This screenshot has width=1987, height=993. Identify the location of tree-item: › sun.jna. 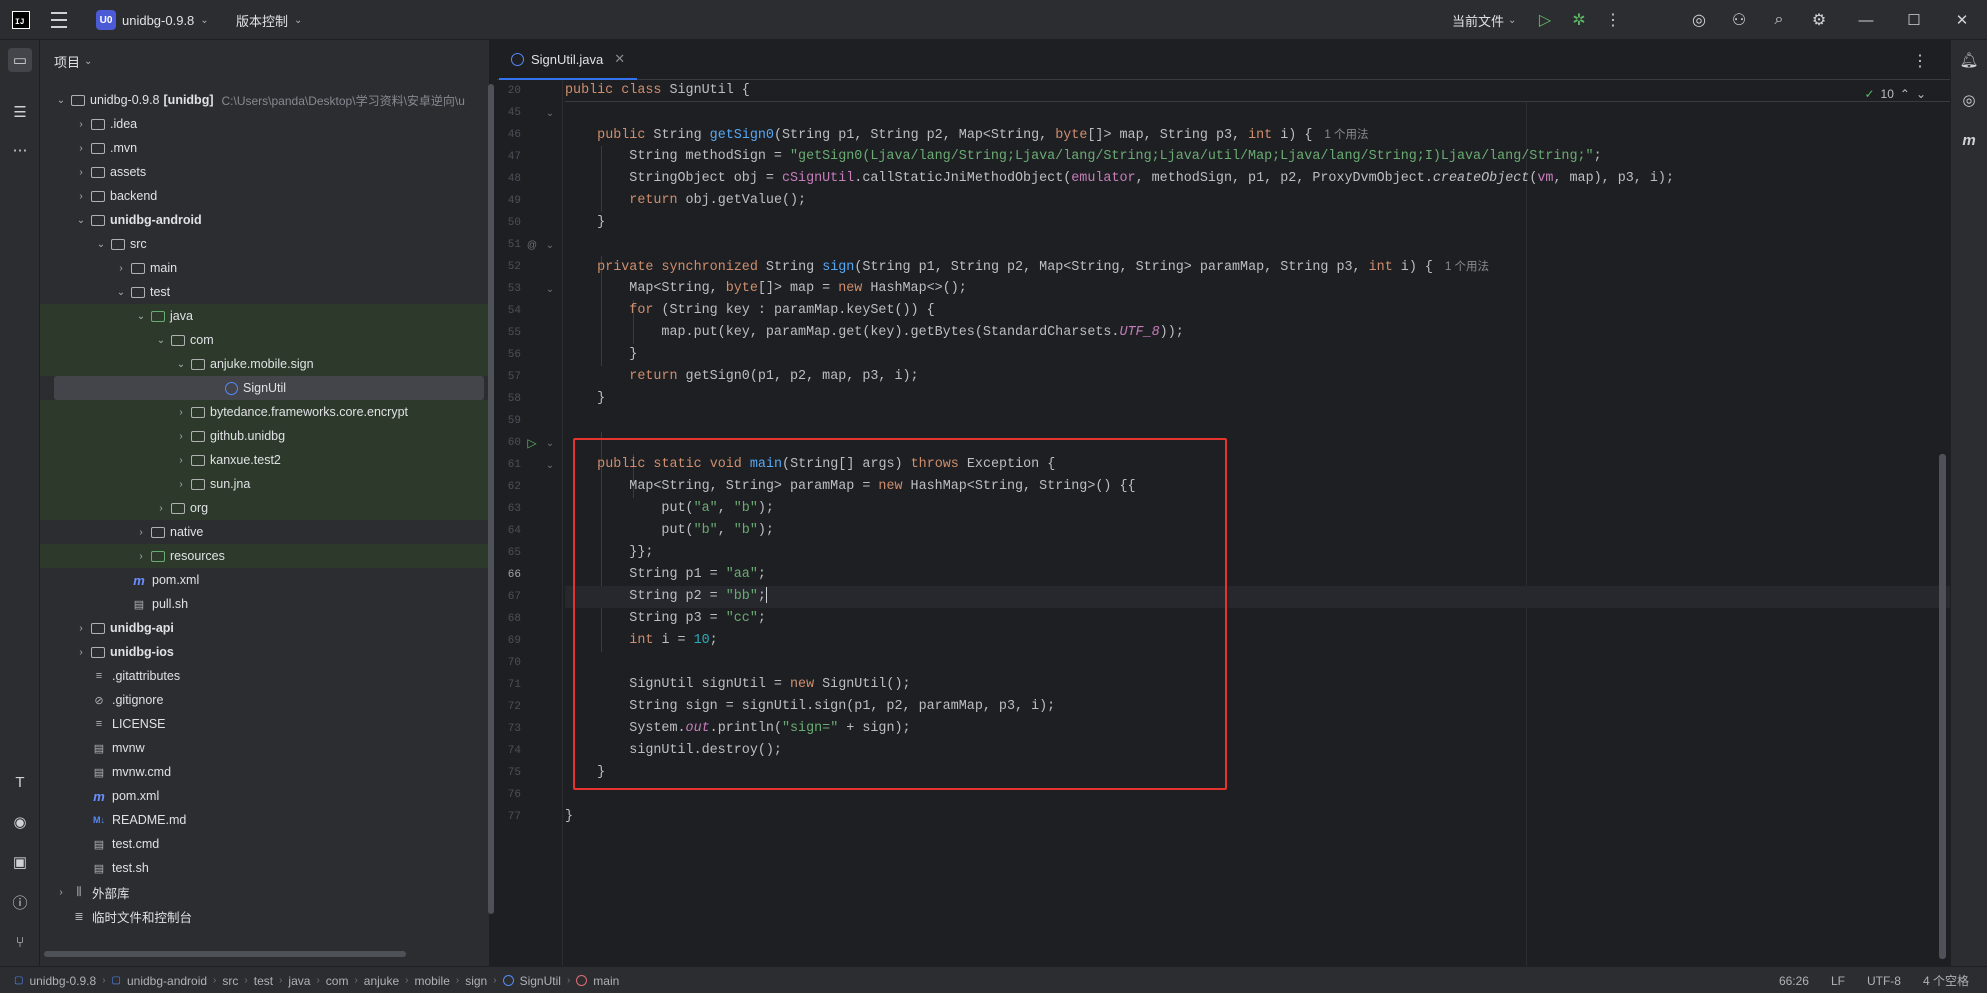
(265, 484).